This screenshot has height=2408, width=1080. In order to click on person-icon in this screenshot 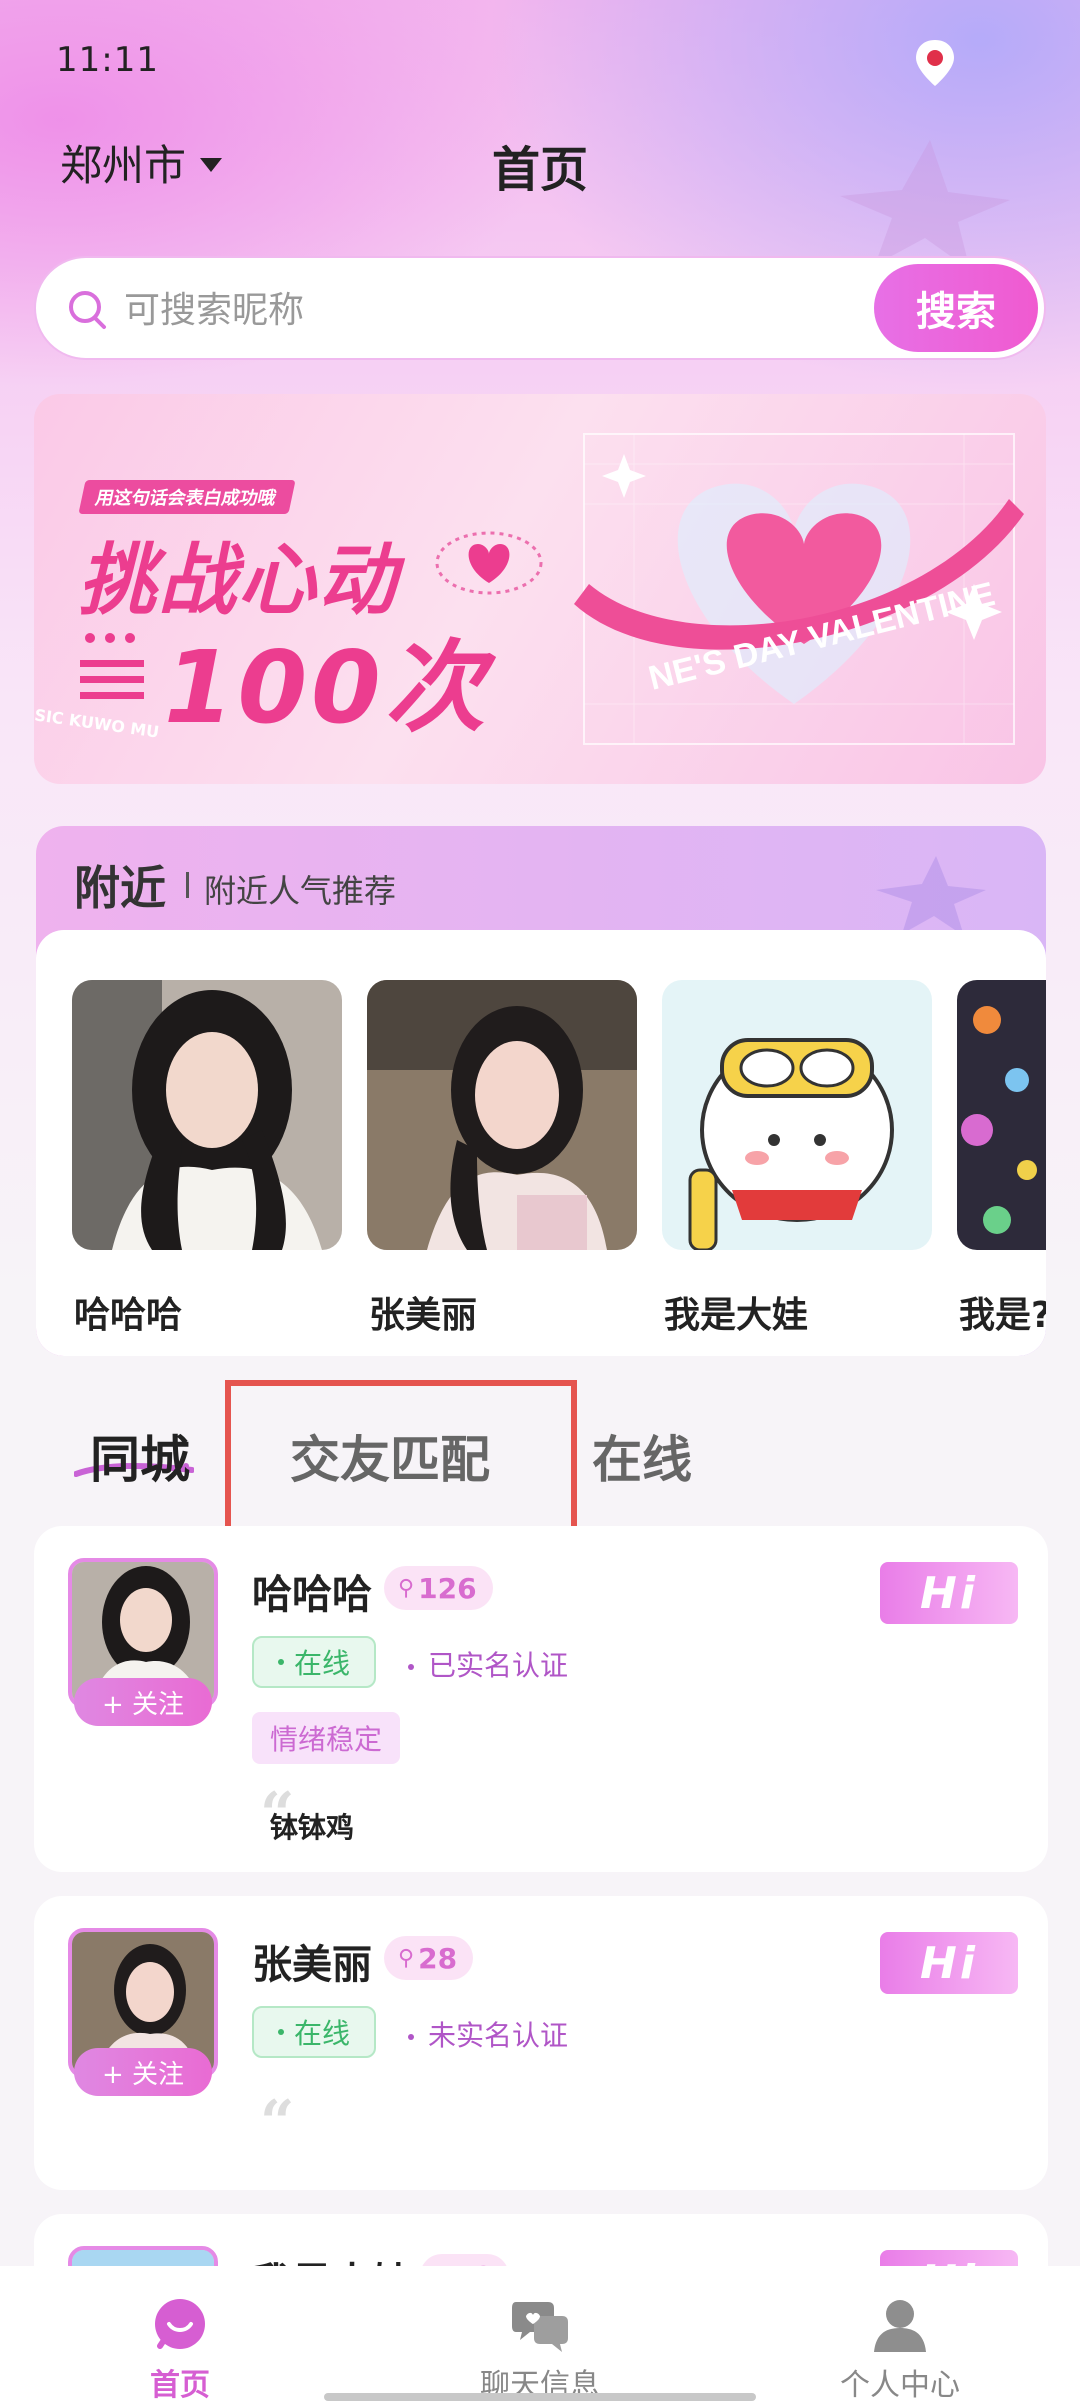, I will do `click(900, 2326)`.